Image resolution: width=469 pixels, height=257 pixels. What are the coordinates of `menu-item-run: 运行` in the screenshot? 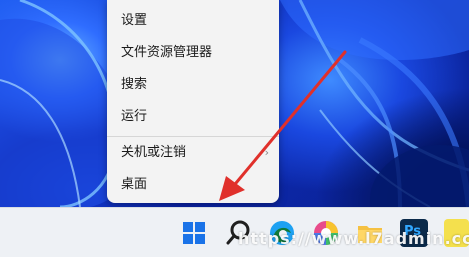 It's located at (134, 117).